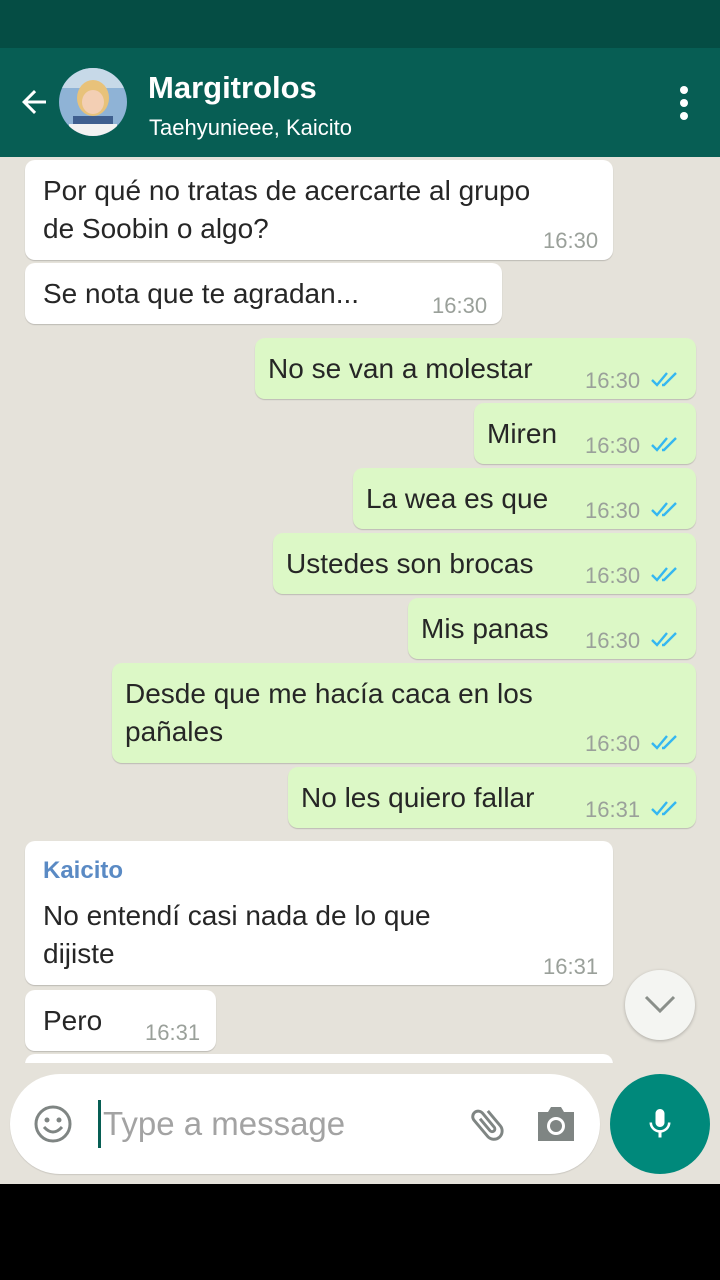 This screenshot has height=1280, width=720. I want to click on message-text: Miren, so click(522, 433).